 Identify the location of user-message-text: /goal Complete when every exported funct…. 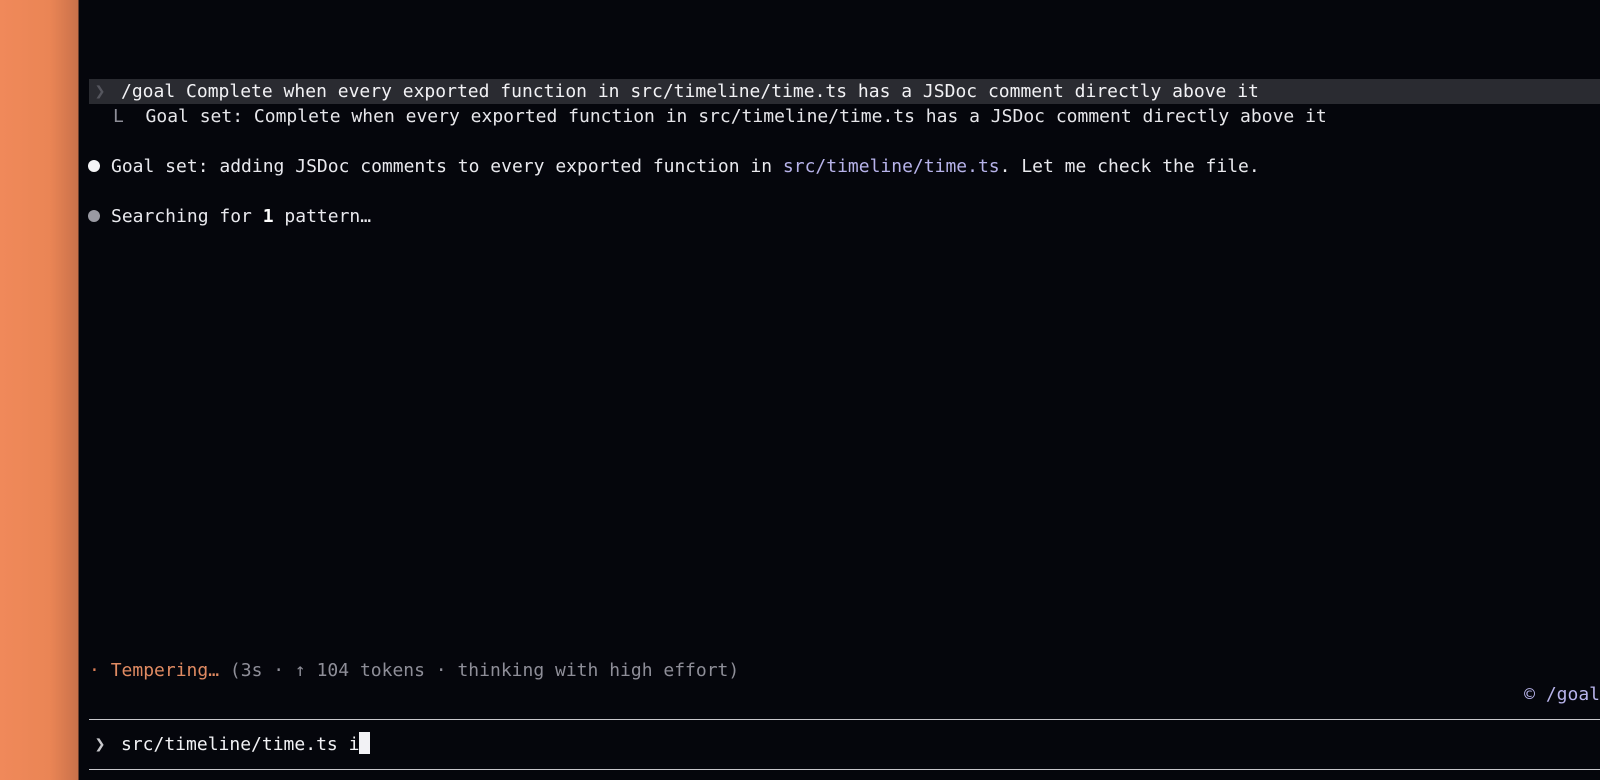
(690, 91).